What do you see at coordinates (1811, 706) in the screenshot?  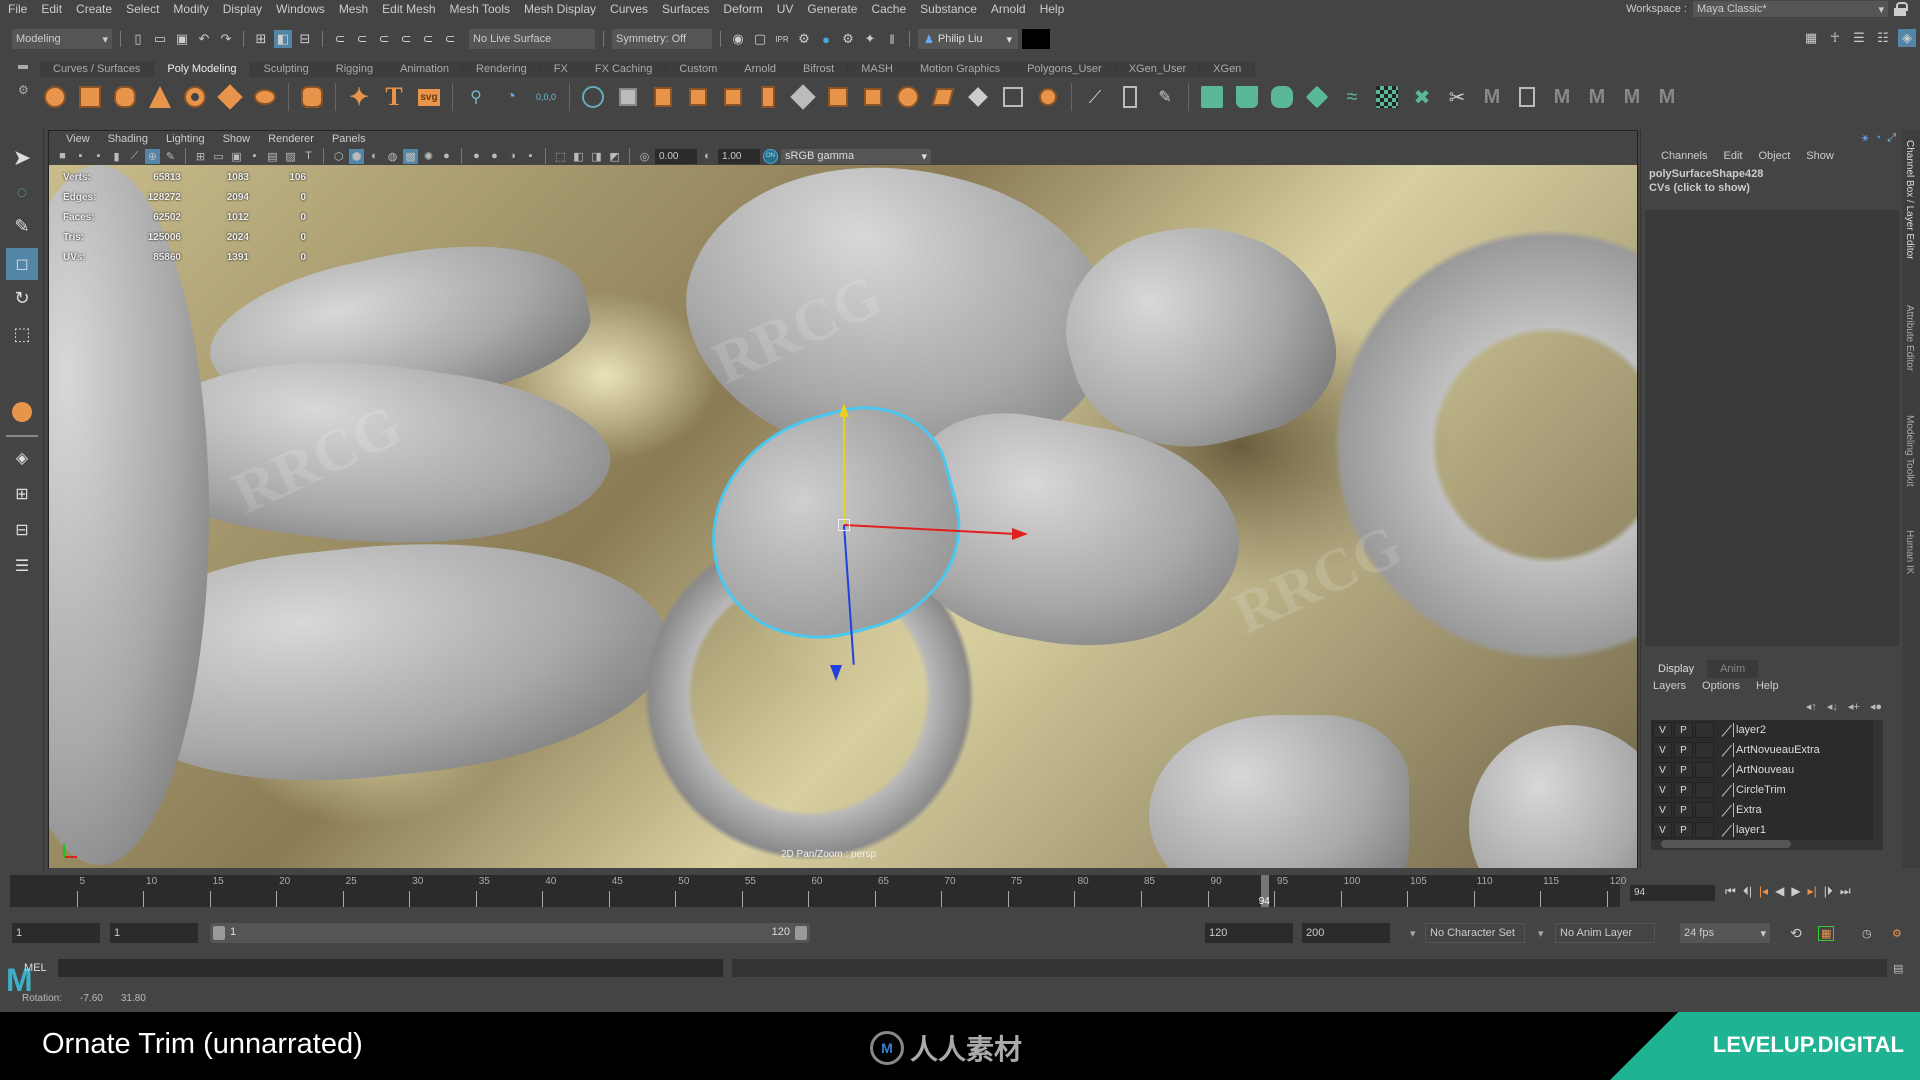 I see `move-layer-up-icon: ◂↑` at bounding box center [1811, 706].